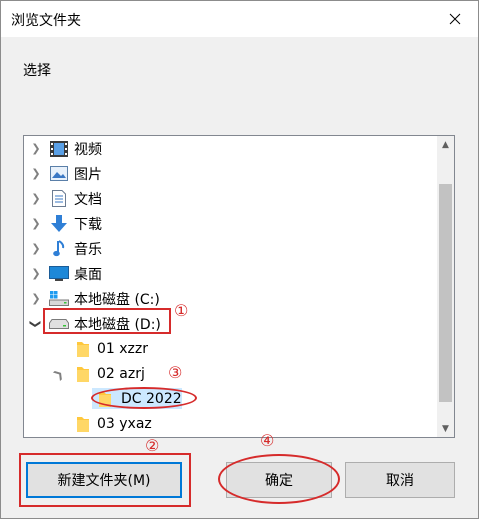 The height and width of the screenshot is (519, 479). Describe the element at coordinates (229, 423) in the screenshot. I see `tree-item-folder-03: 03 yxaz` at that location.